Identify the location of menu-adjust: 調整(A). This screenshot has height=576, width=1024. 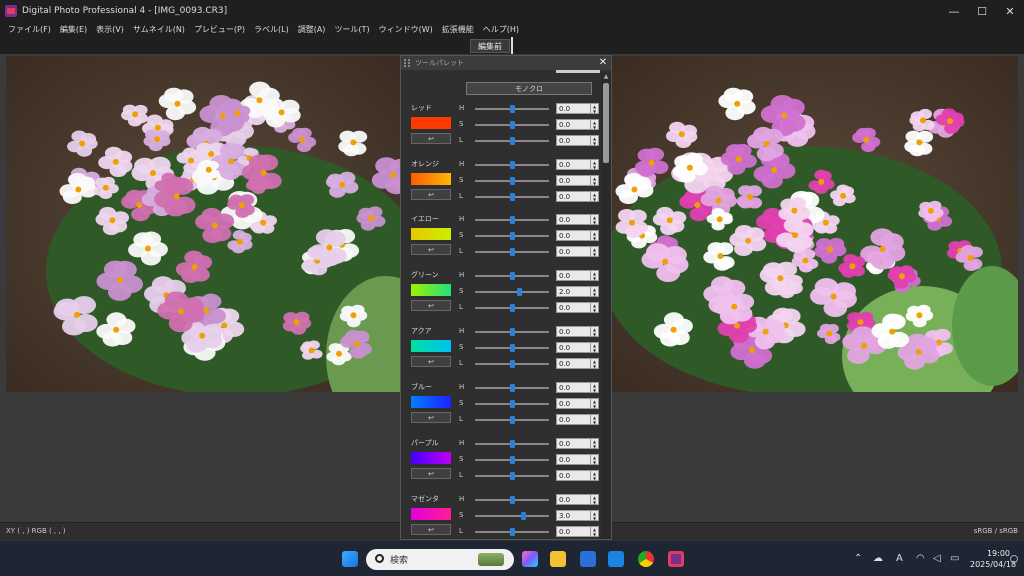
(312, 29).